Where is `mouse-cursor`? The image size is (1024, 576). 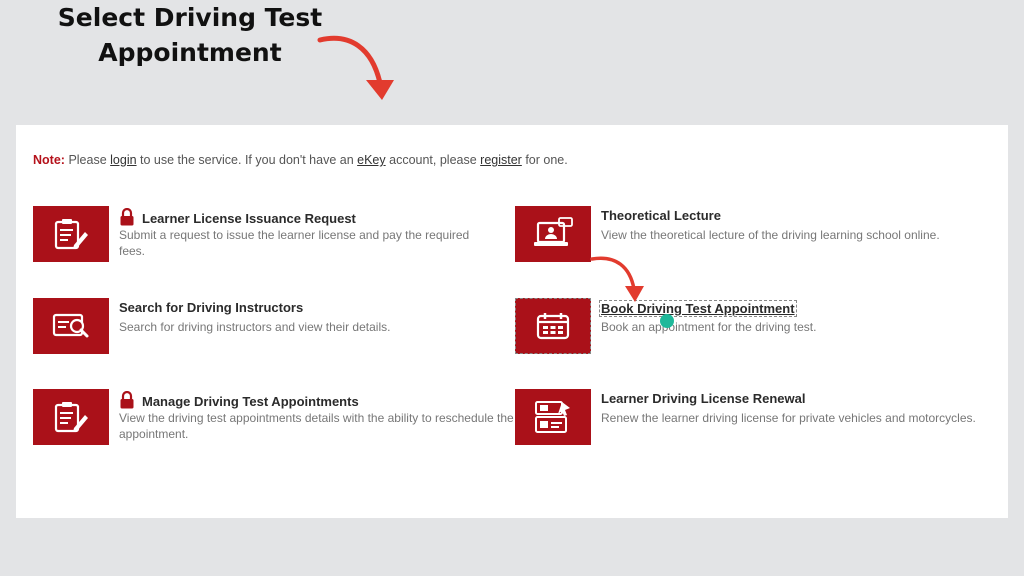
mouse-cursor is located at coordinates (667, 321).